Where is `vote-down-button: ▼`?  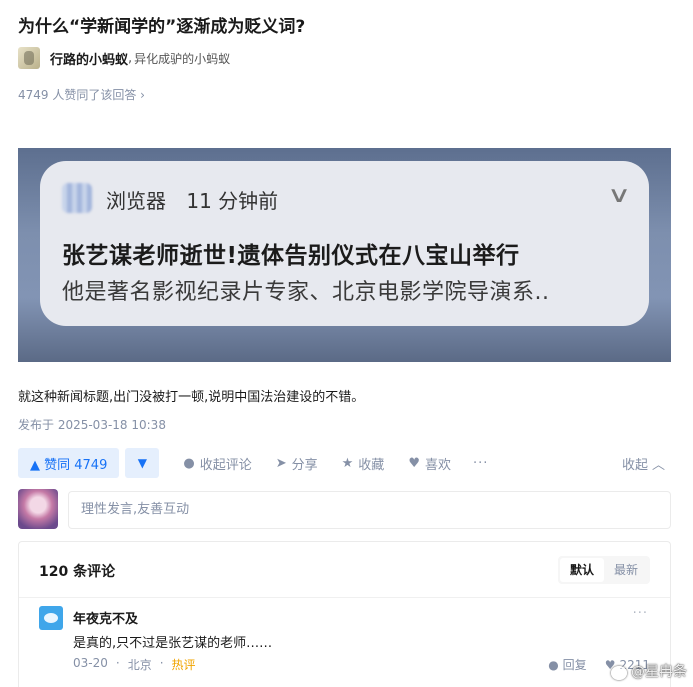 vote-down-button: ▼ is located at coordinates (142, 463).